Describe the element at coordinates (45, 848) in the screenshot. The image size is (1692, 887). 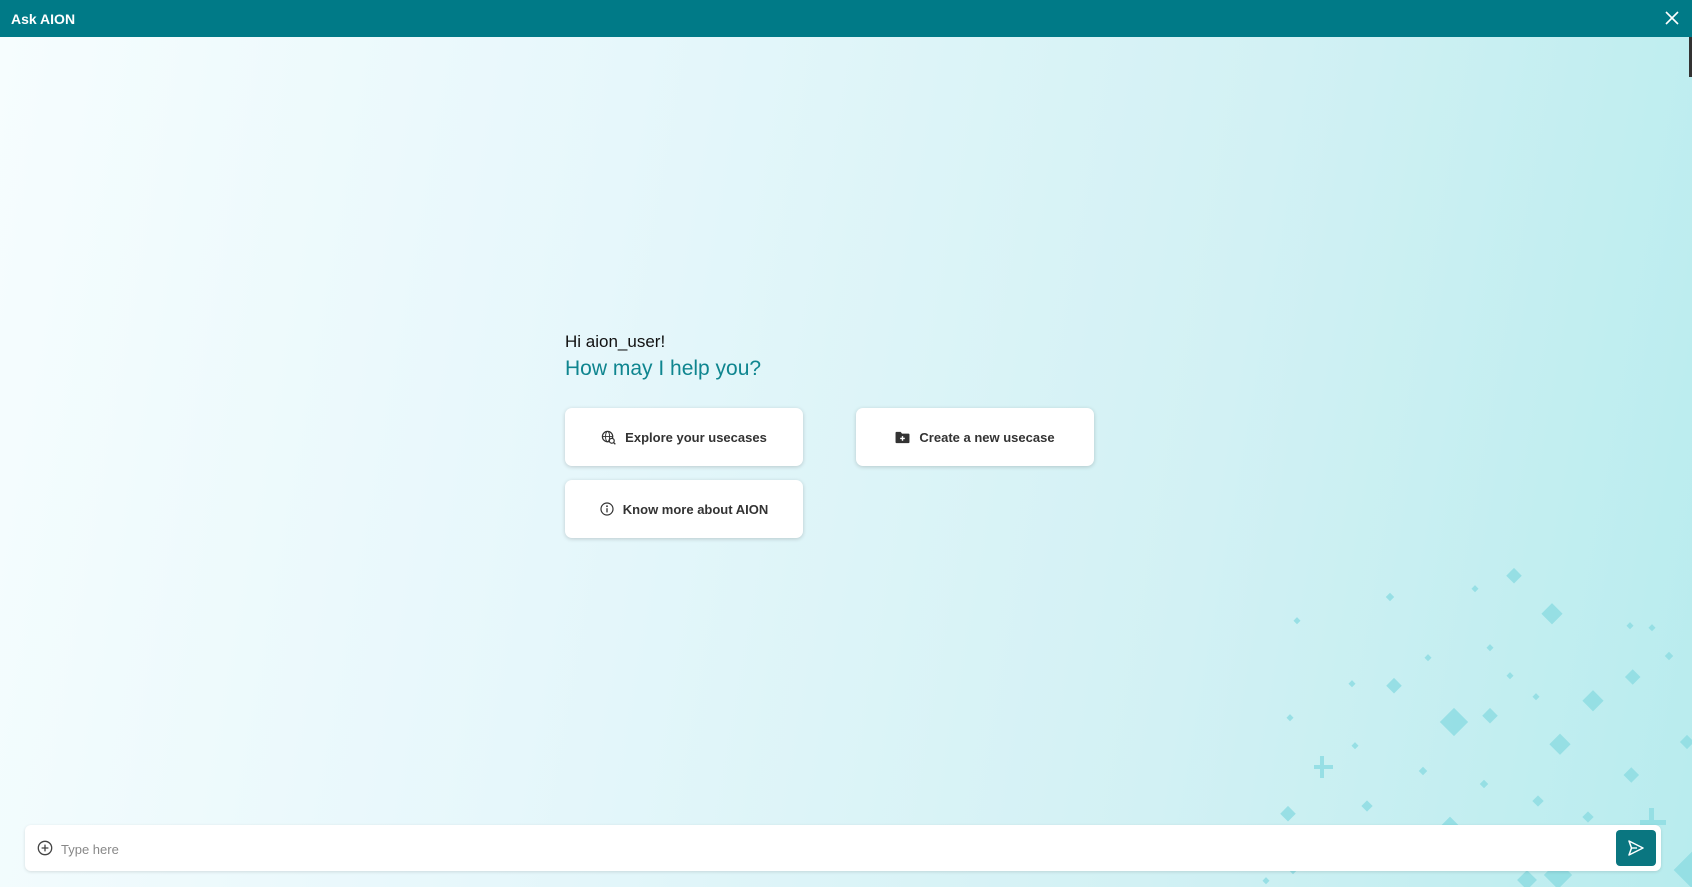
I see `plus-circle-icon` at that location.